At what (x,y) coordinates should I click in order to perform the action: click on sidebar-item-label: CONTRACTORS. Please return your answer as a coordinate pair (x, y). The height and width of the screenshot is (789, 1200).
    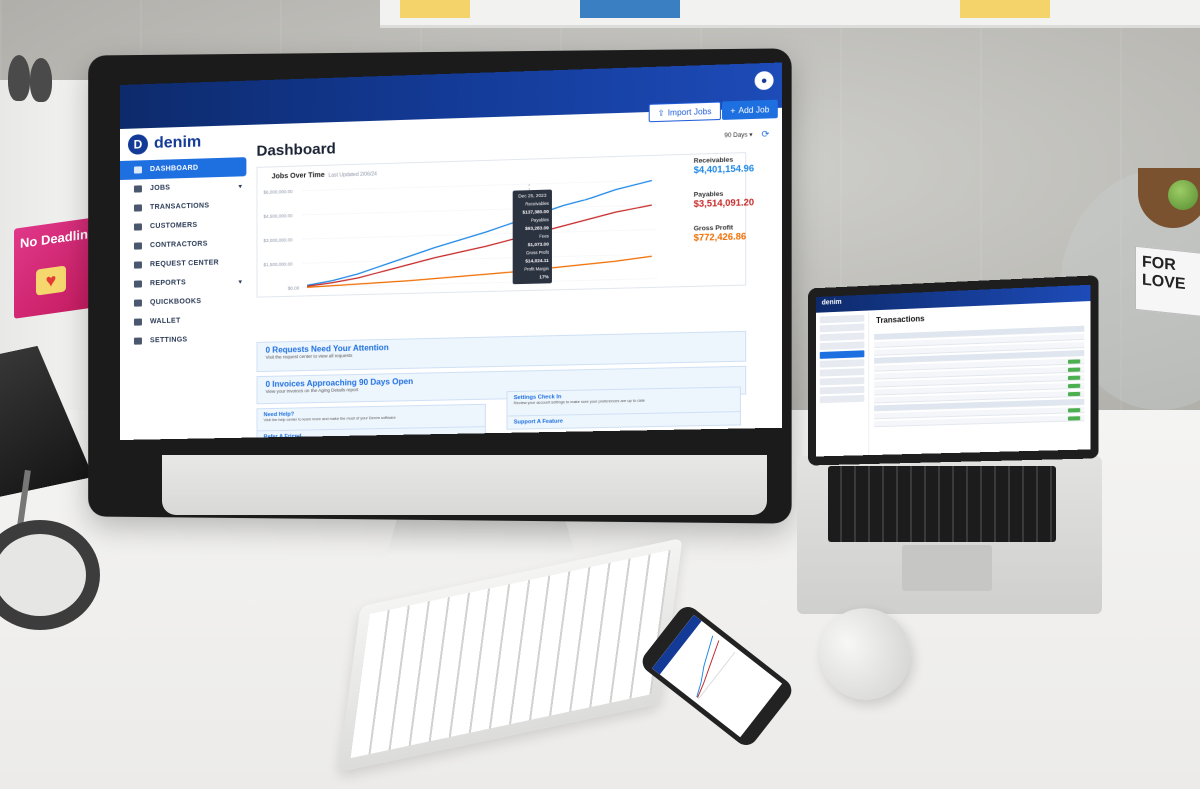
    Looking at the image, I should click on (178, 245).